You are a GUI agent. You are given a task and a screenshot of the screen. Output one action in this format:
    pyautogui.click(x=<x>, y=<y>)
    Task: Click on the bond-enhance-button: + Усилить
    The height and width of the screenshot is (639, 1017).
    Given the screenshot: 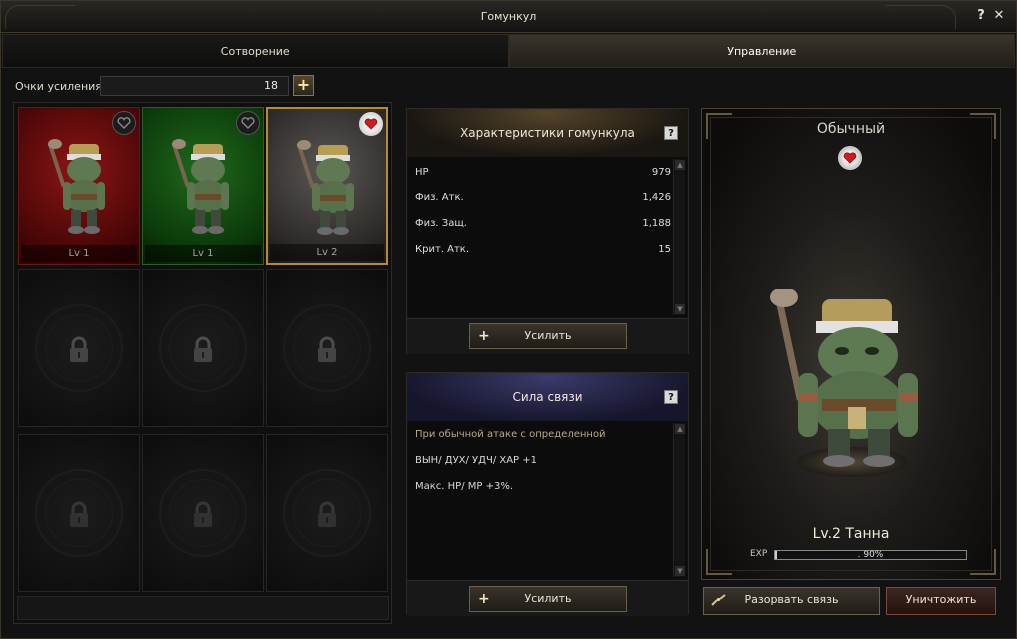 What is the action you would take?
    pyautogui.click(x=548, y=599)
    